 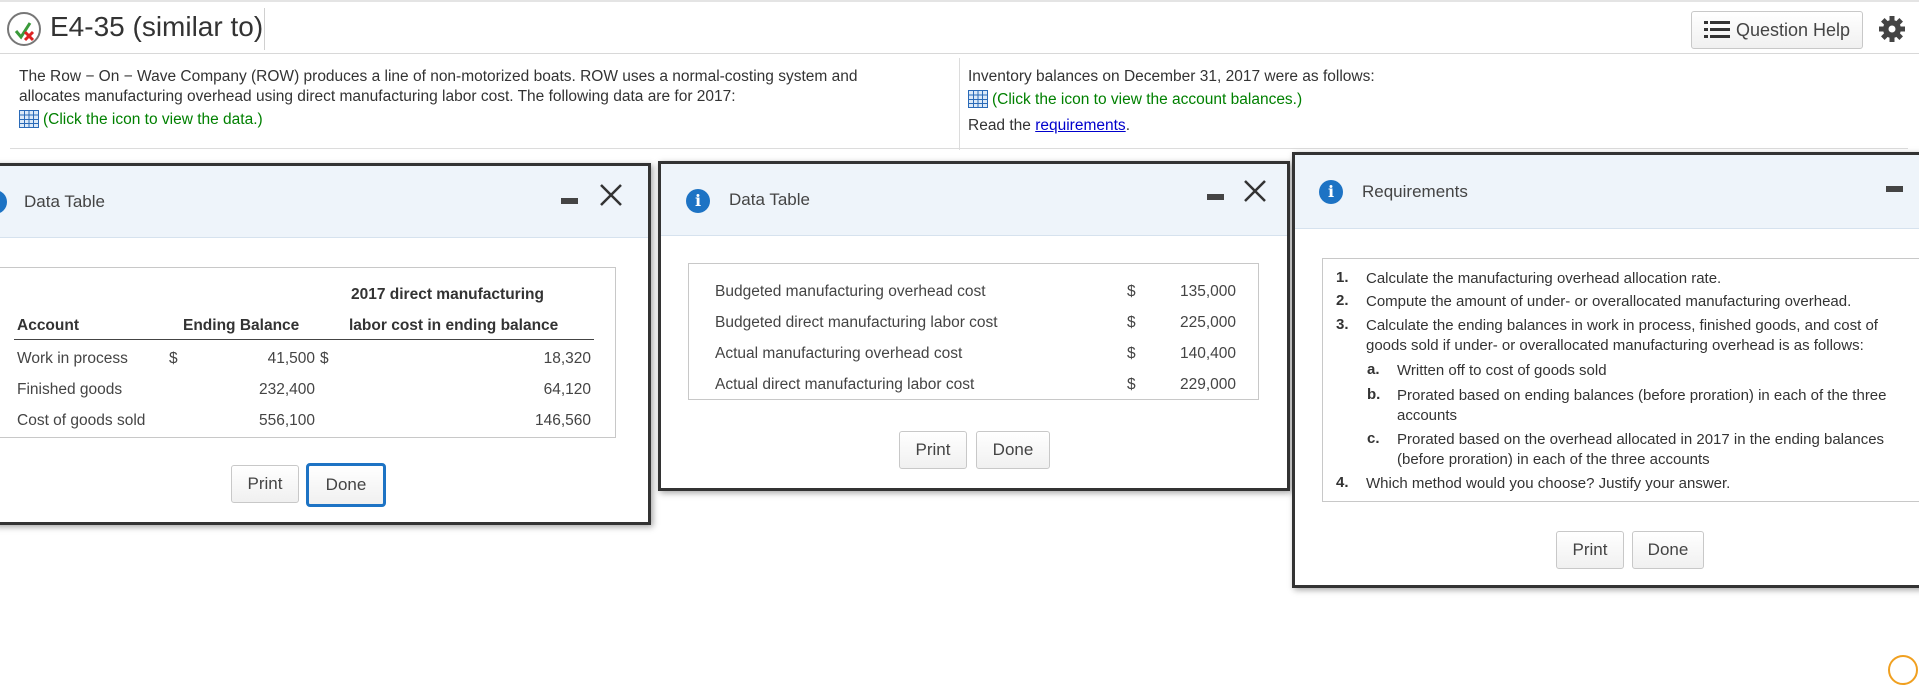 What do you see at coordinates (1903, 670) in the screenshot?
I see `status-indicator` at bounding box center [1903, 670].